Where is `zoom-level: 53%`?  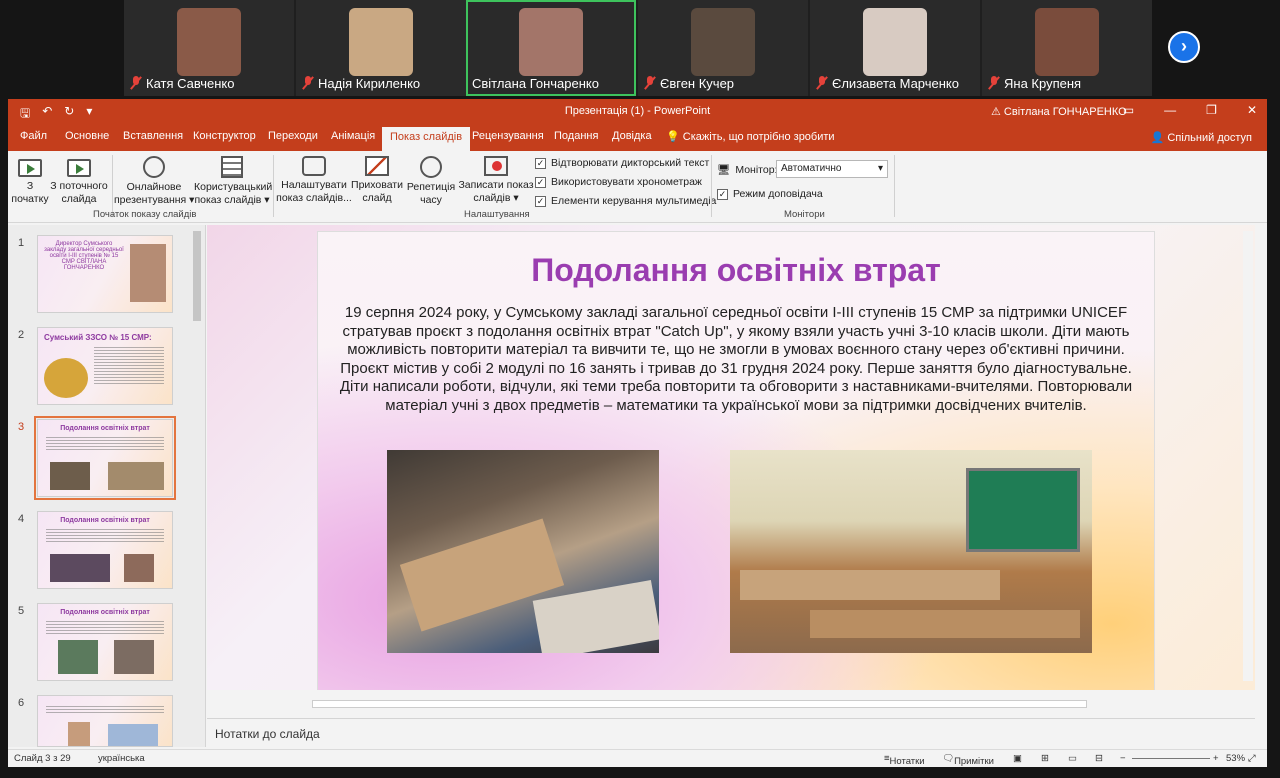
zoom-level: 53% is located at coordinates (1235, 758).